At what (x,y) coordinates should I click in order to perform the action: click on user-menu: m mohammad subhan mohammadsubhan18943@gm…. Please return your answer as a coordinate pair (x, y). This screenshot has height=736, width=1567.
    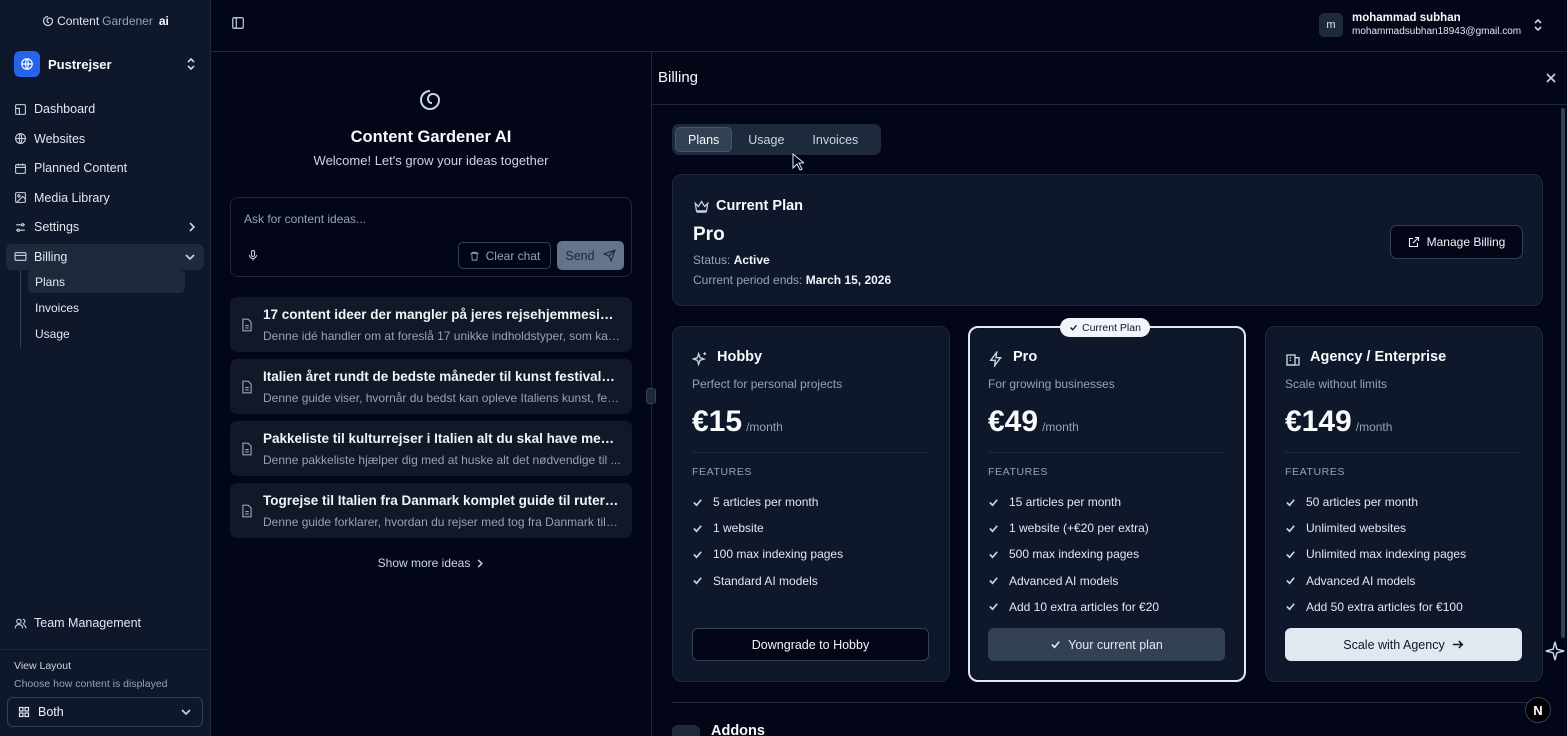
    Looking at the image, I should click on (1431, 25).